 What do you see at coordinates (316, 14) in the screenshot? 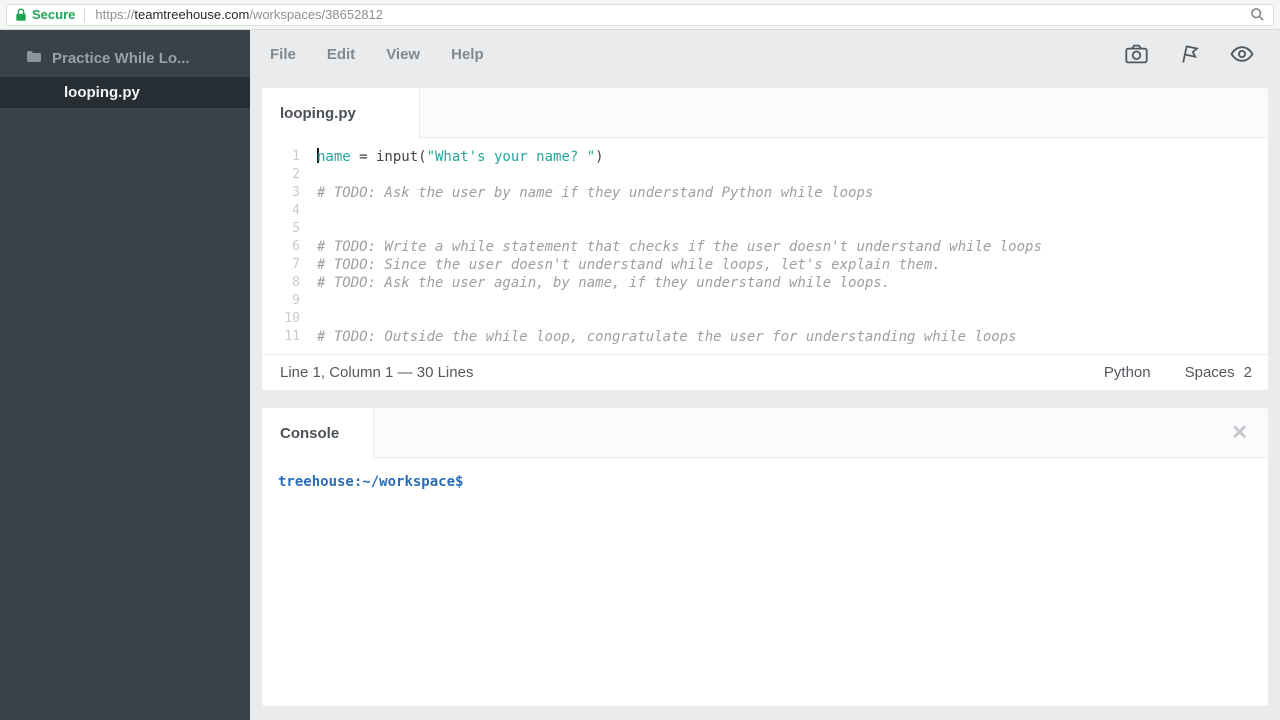
I see `url-path: /workspaces/38652812` at bounding box center [316, 14].